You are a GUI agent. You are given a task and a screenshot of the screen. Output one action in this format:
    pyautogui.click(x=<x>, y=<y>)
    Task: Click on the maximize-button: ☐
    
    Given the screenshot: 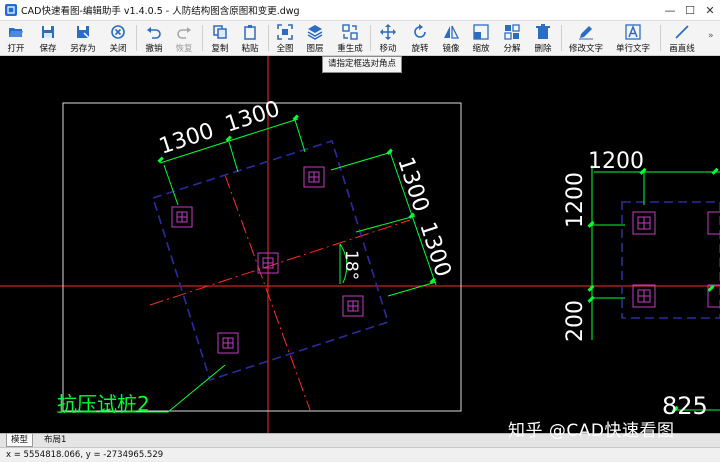 What is the action you would take?
    pyautogui.click(x=690, y=10)
    